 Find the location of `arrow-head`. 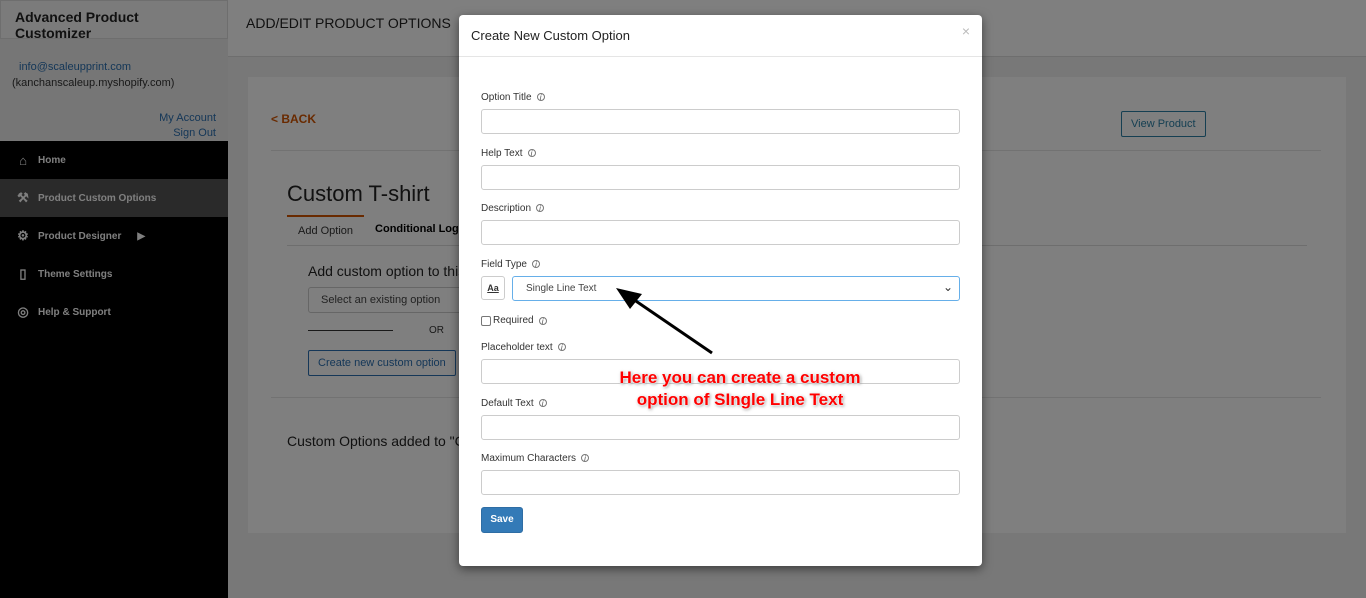

arrow-head is located at coordinates (629, 298).